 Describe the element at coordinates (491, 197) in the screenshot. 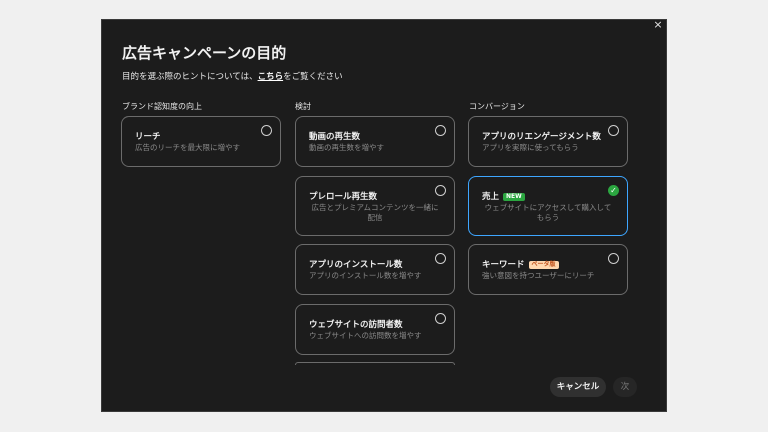

I see `card-title-text: 売上` at that location.